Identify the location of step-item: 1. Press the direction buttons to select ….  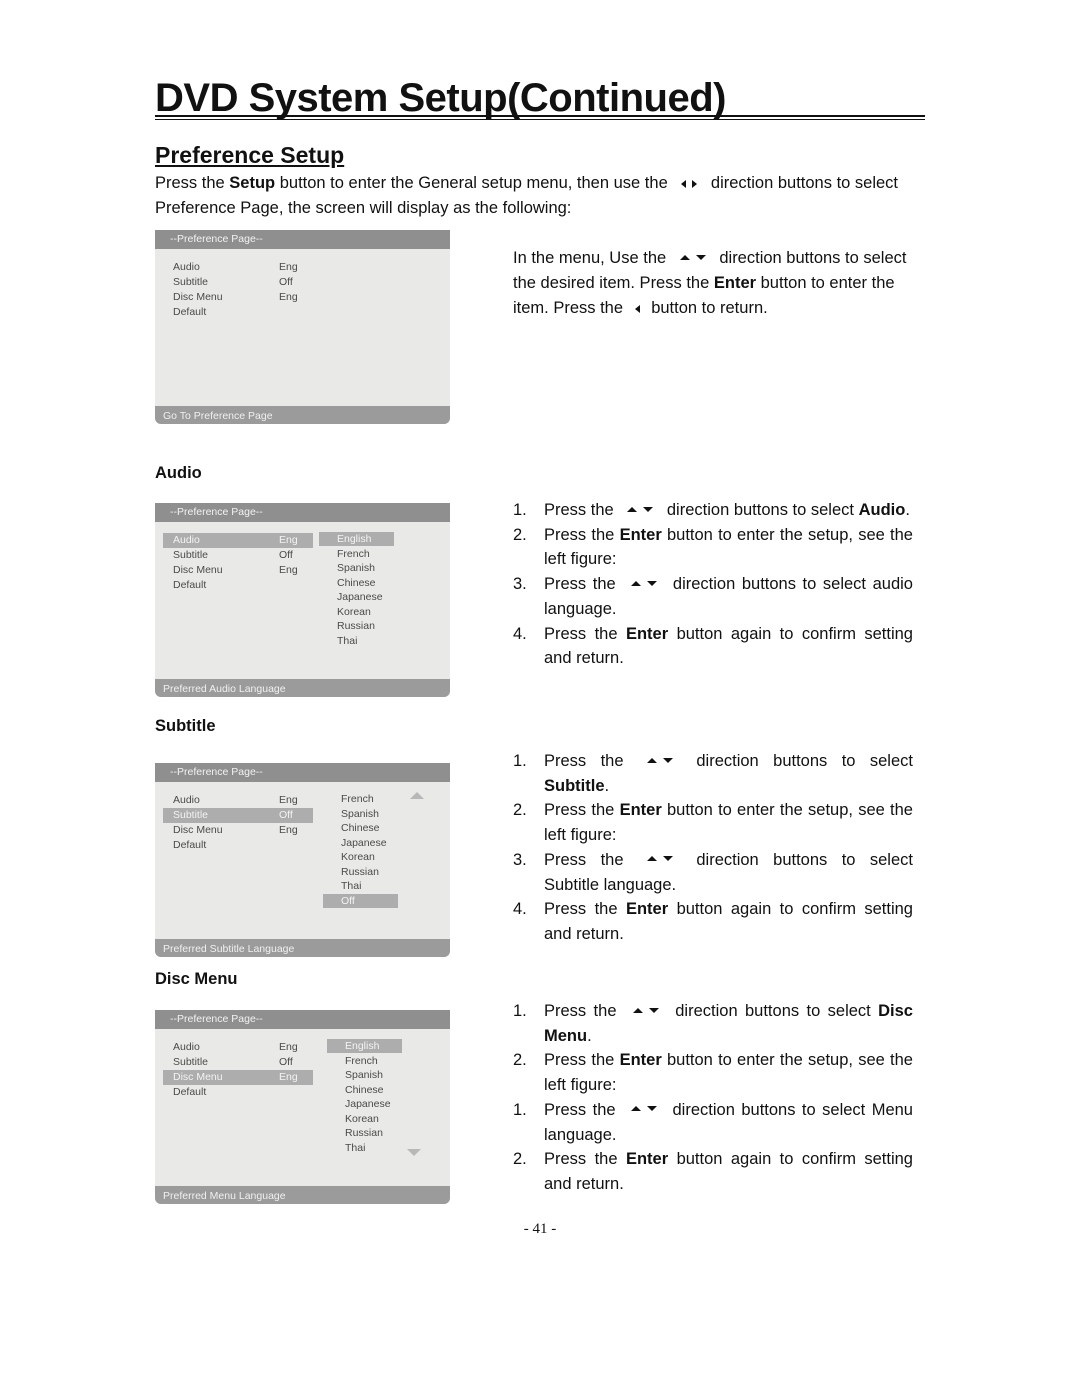
(713, 773).